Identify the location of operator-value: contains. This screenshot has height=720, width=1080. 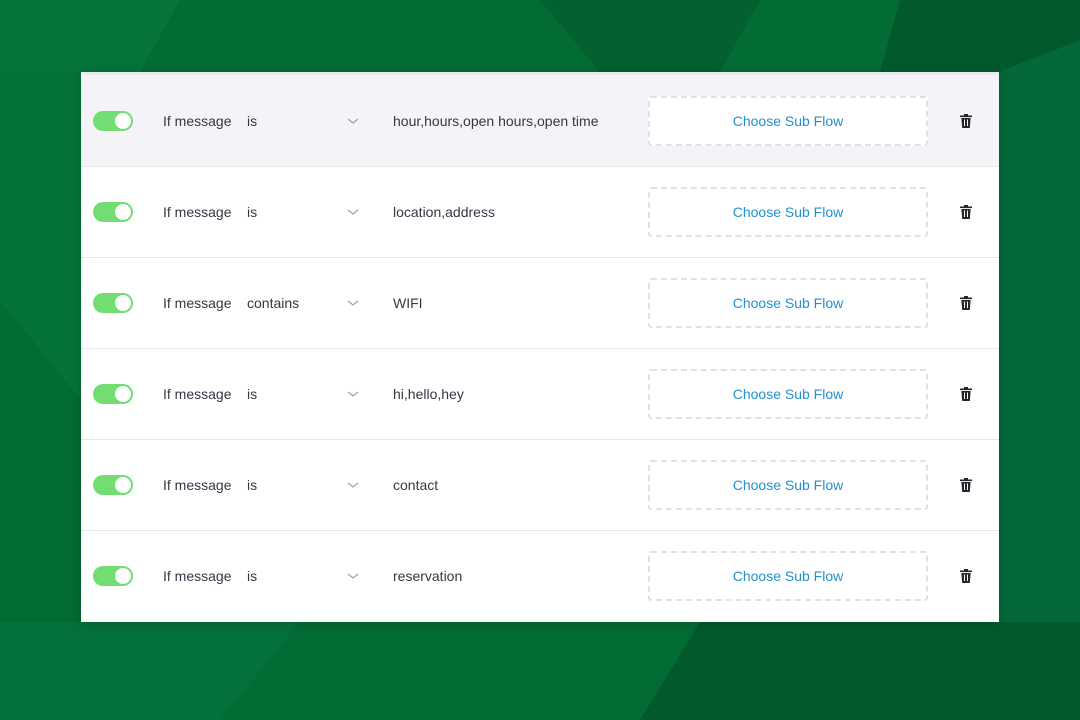
(273, 303).